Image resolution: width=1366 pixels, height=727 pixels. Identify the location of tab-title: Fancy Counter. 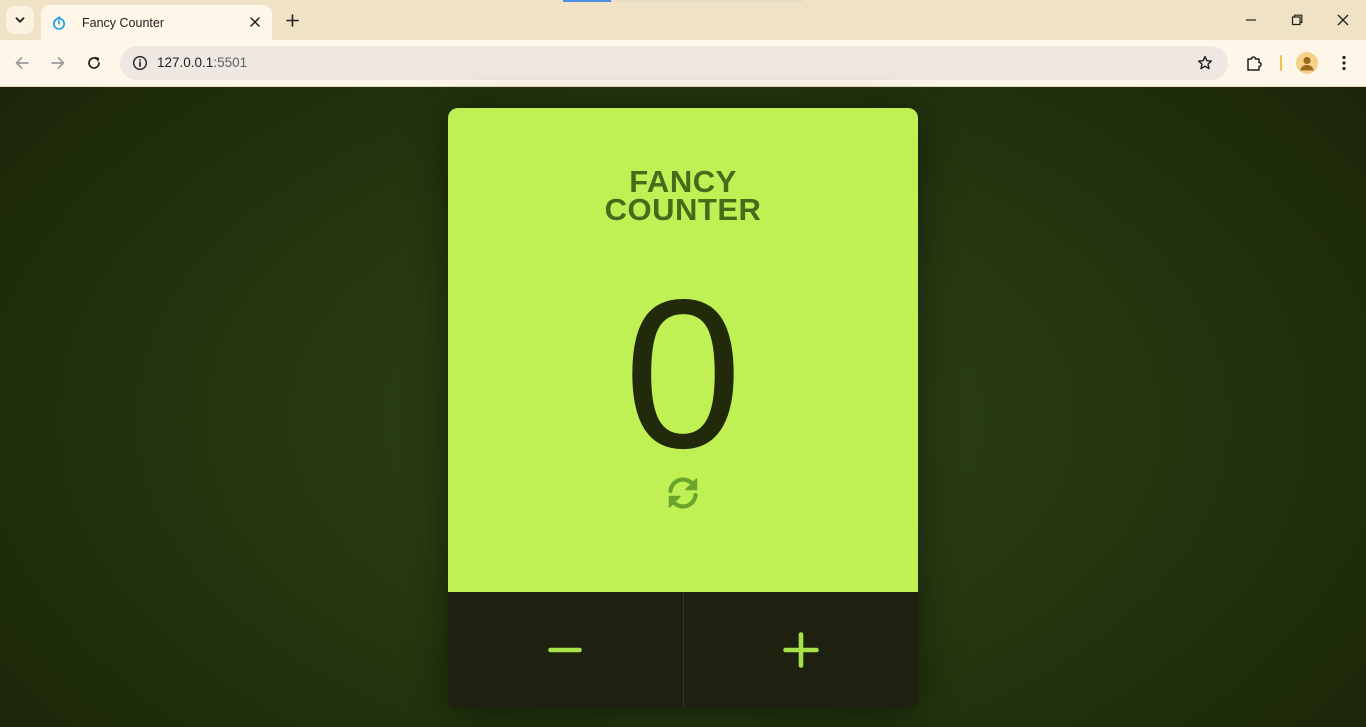
(123, 22).